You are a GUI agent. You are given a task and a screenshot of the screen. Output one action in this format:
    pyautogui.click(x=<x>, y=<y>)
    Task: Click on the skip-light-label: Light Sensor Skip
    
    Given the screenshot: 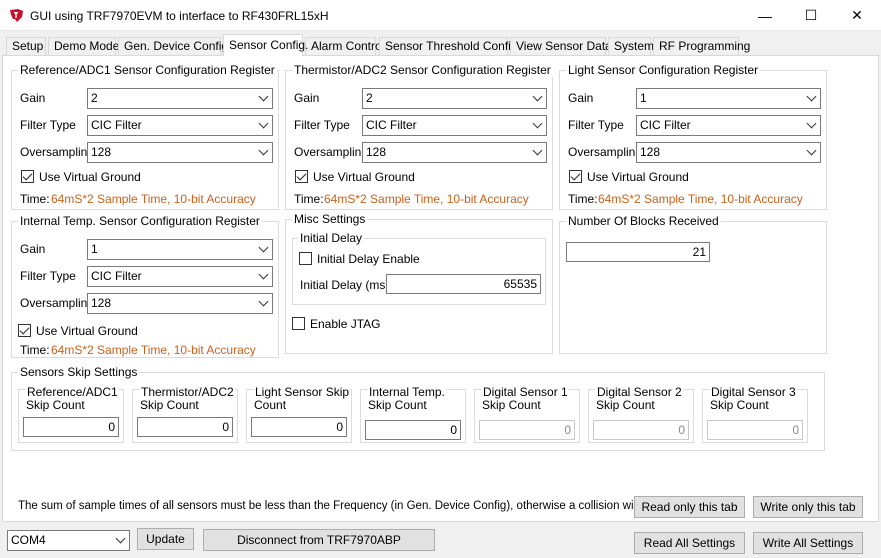 What is the action you would take?
    pyautogui.click(x=302, y=392)
    